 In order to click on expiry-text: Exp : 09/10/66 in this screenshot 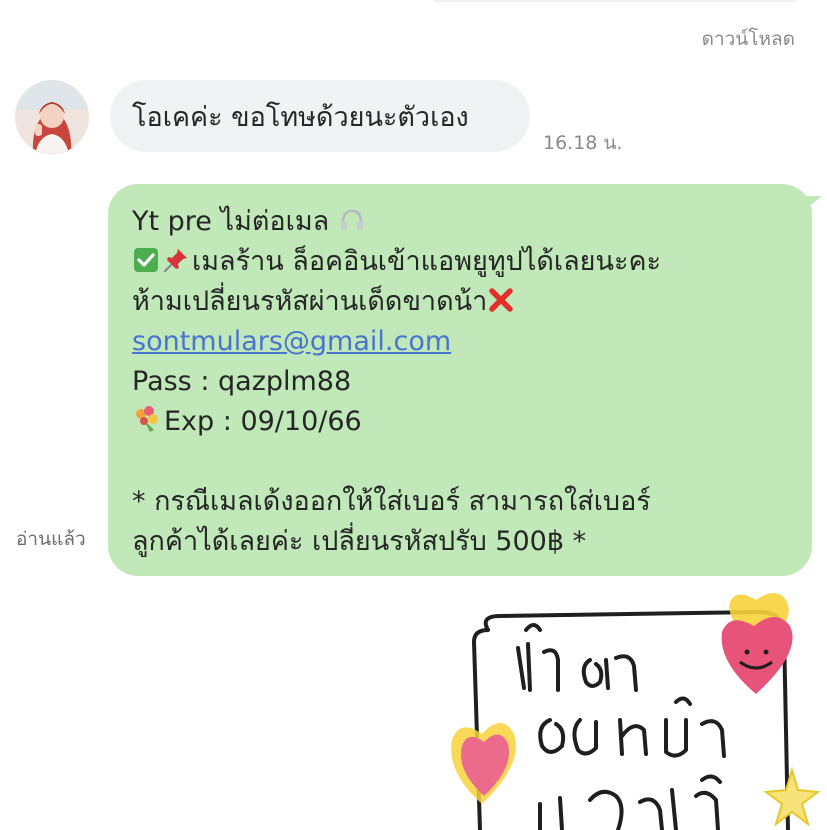, I will do `click(263, 421)`.